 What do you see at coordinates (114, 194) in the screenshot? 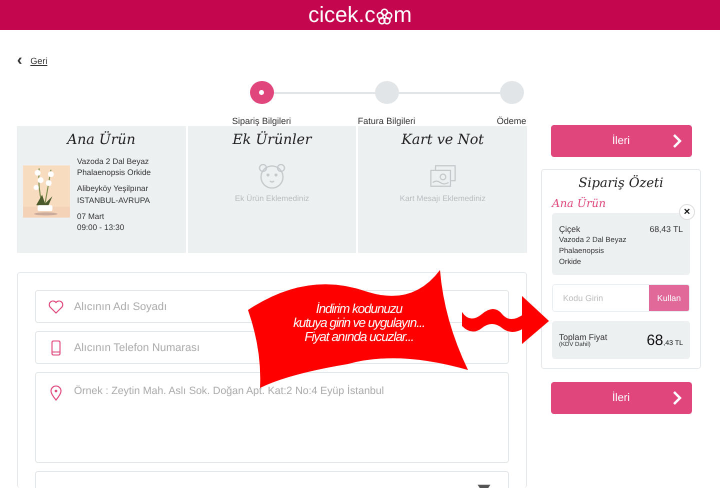
I see `delivery-address: Alibeyköy Yeşilpınar ISTANBUL-AVRUPA` at bounding box center [114, 194].